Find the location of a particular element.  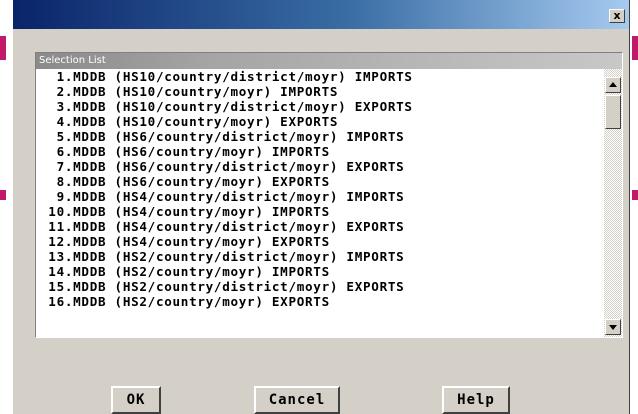

cancel-button: Cancel is located at coordinates (297, 400).